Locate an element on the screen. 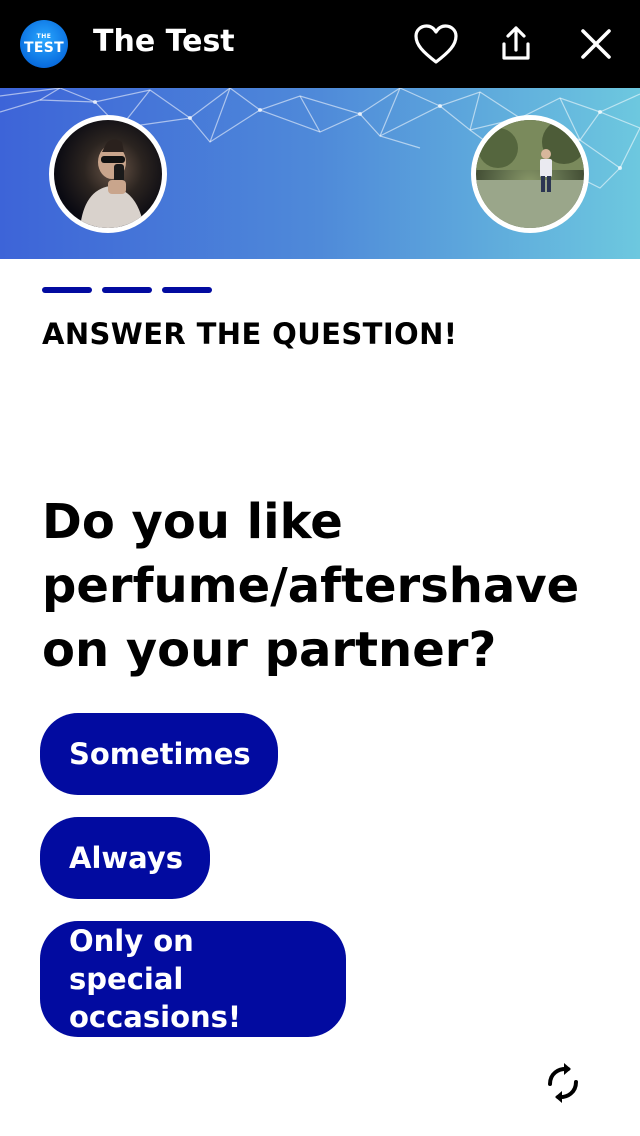 This screenshot has height=1136, width=640. heart-icon is located at coordinates (436, 44).